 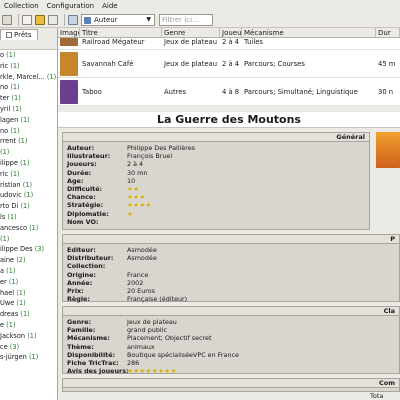 What do you see at coordinates (191, 32) in the screenshot?
I see `column-genre: Genre` at bounding box center [191, 32].